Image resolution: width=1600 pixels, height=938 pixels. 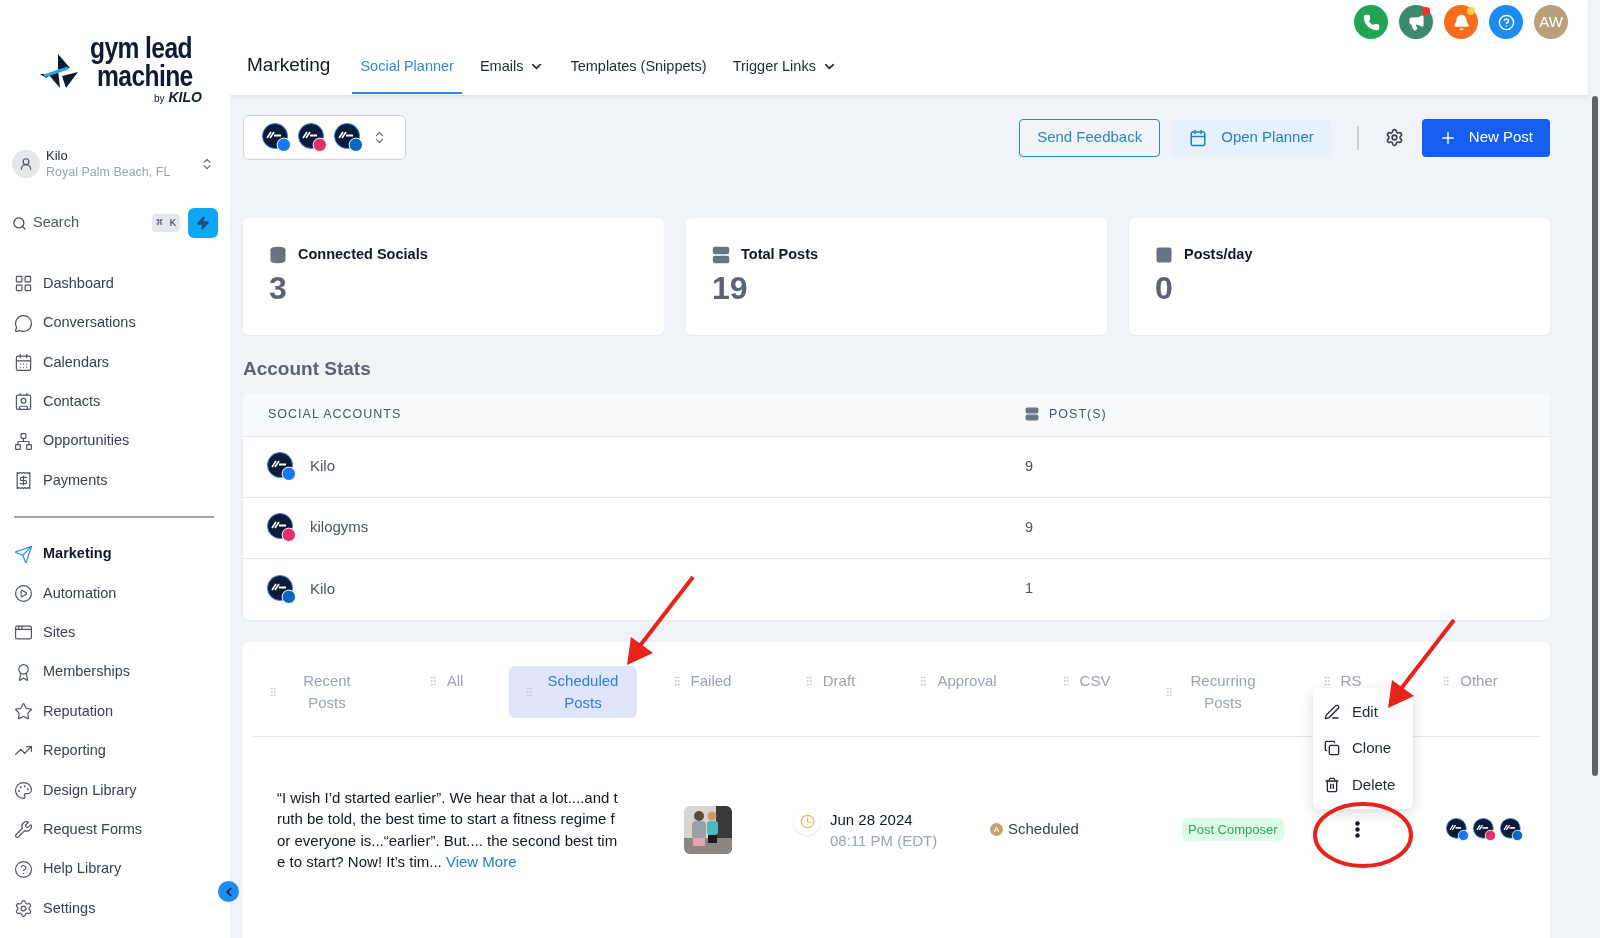 What do you see at coordinates (512, 72) in the screenshot?
I see `nav-tab: Emails` at bounding box center [512, 72].